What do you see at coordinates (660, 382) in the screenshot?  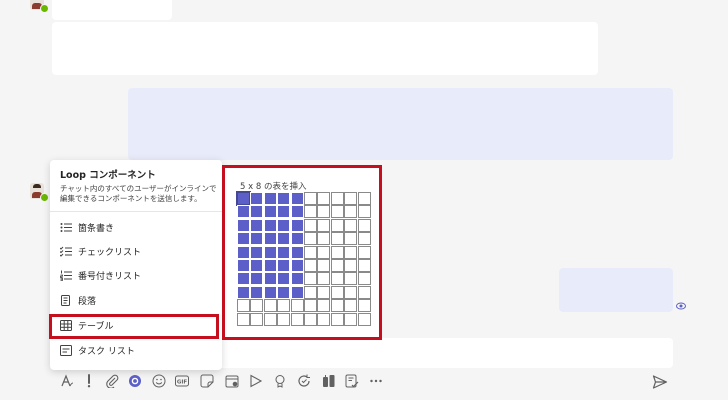 I see `send-icon` at bounding box center [660, 382].